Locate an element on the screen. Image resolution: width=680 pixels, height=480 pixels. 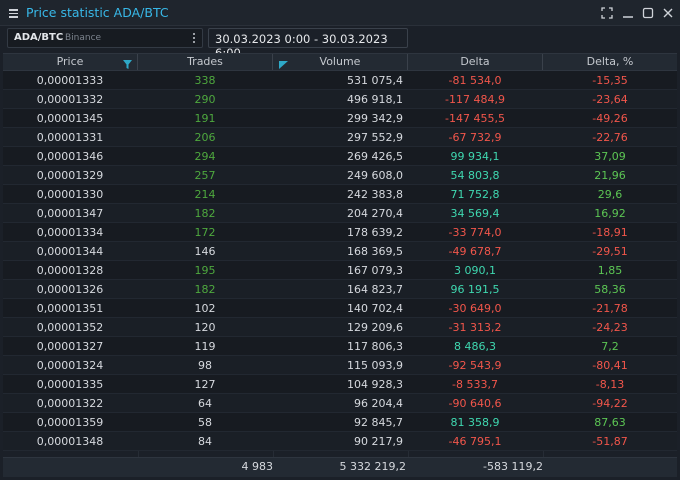
table-row: 0,00001322 64 96 204,4 -90 640,6 -94,22 is located at coordinates (340, 403).